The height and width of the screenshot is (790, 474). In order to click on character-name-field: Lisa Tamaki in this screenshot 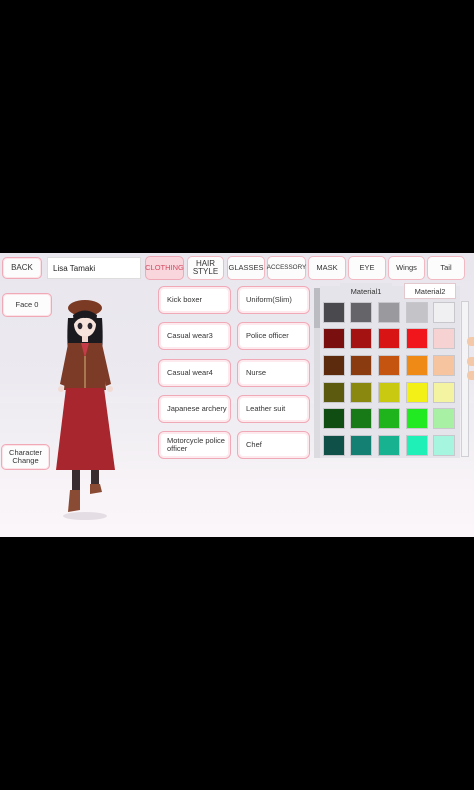, I will do `click(94, 268)`.